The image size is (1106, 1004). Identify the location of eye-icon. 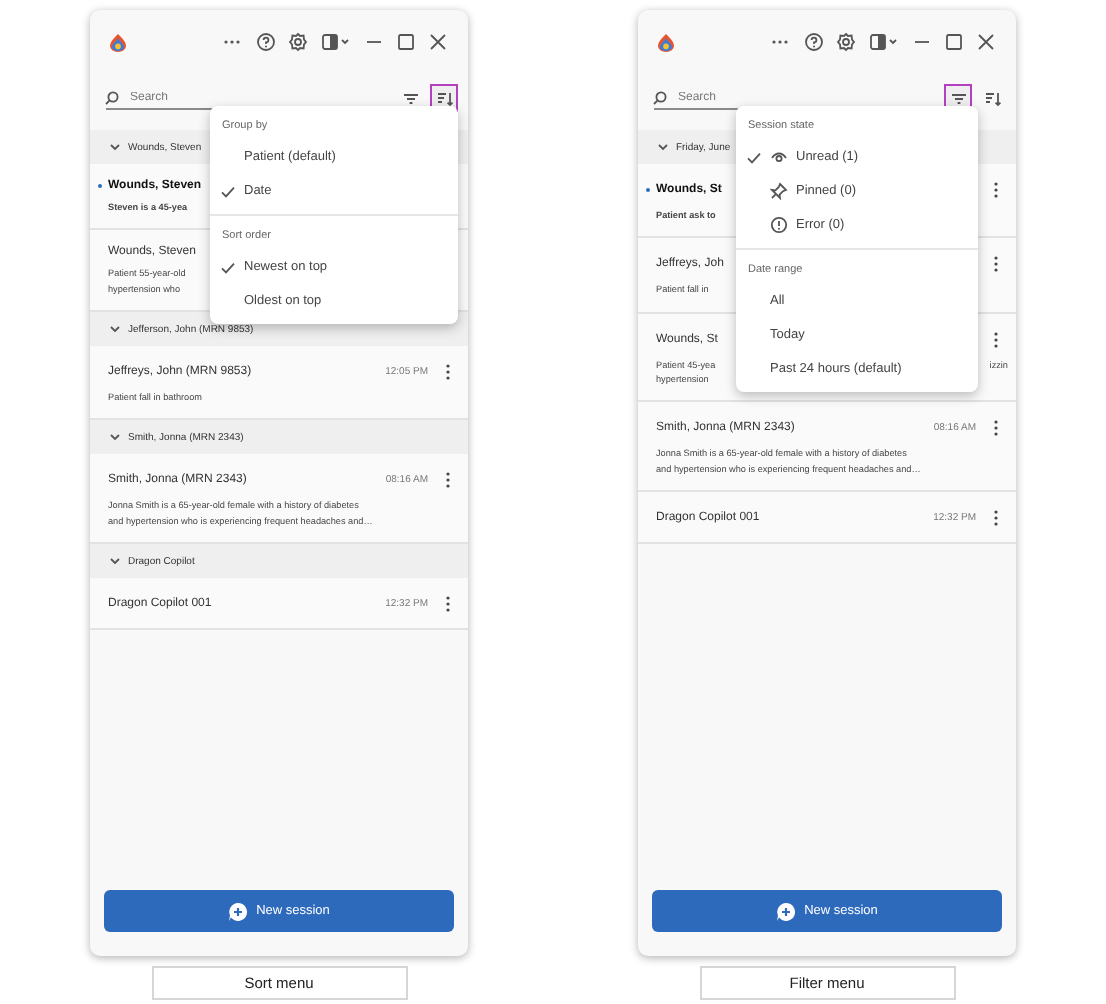
(779, 157).